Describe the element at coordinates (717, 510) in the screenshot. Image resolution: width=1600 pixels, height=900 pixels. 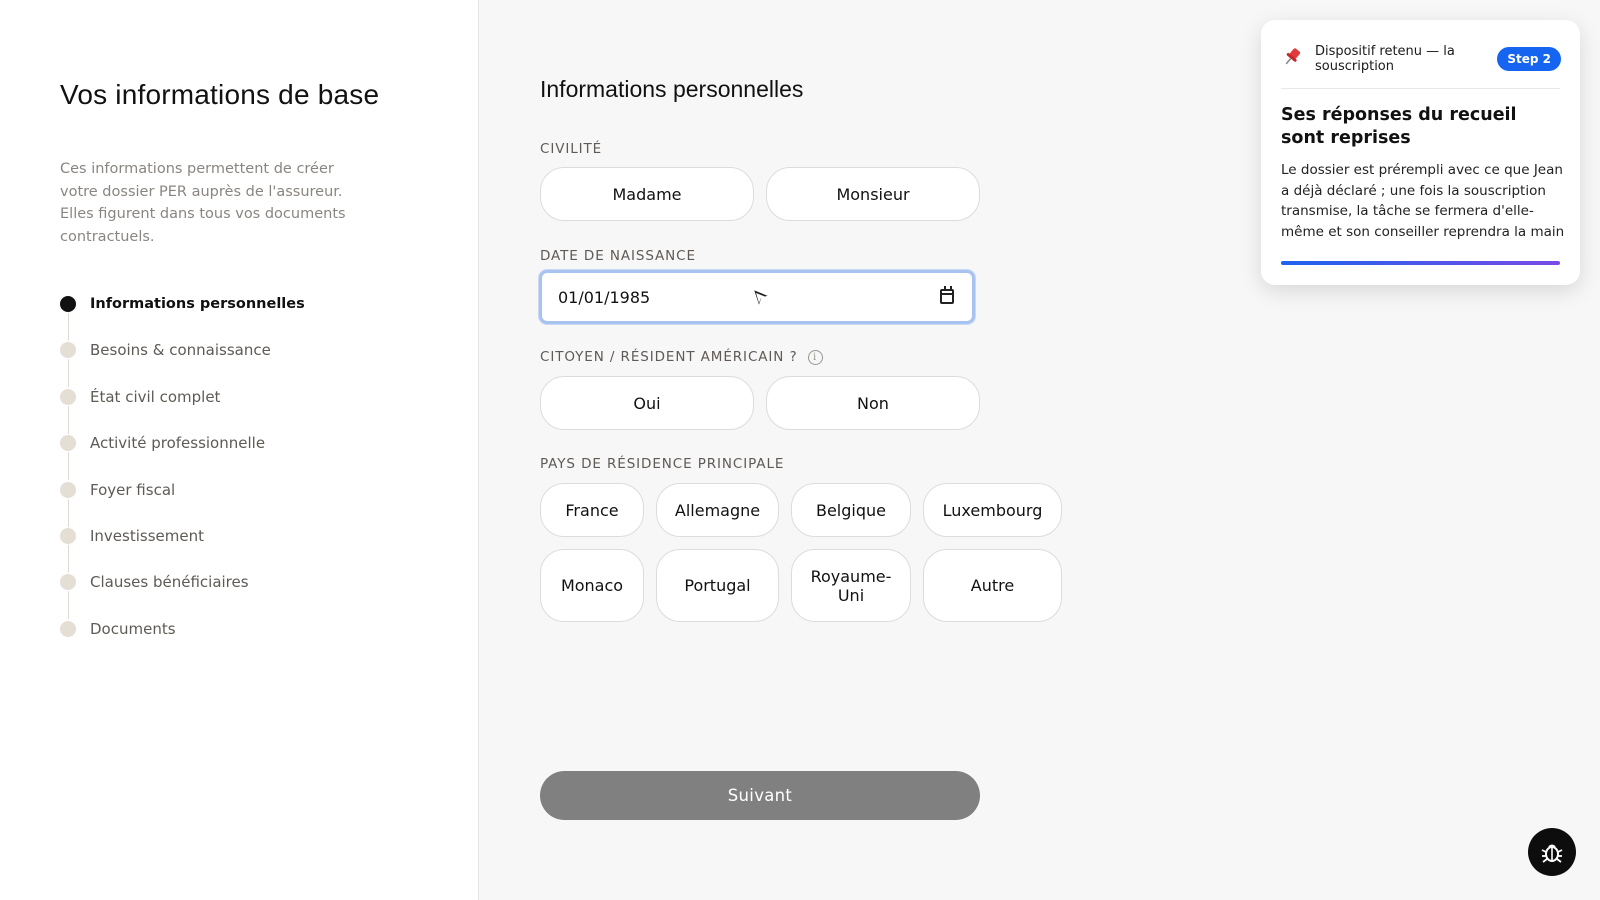
I see `country-allemagne-button: Allemagne` at that location.